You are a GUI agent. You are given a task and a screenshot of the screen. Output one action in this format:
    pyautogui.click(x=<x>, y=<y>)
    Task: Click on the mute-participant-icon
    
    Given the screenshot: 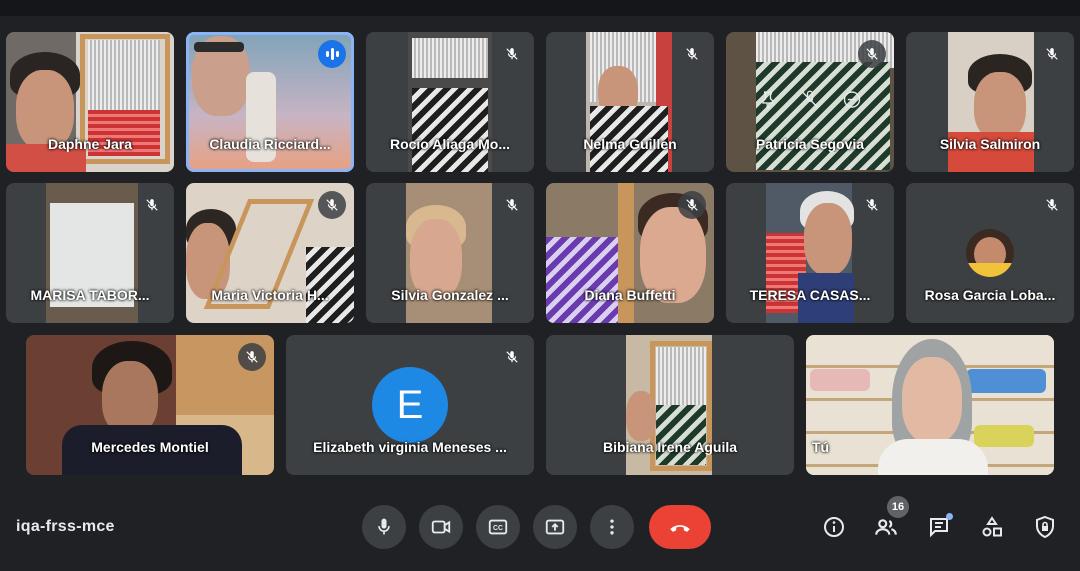 What is the action you would take?
    pyautogui.click(x=810, y=100)
    